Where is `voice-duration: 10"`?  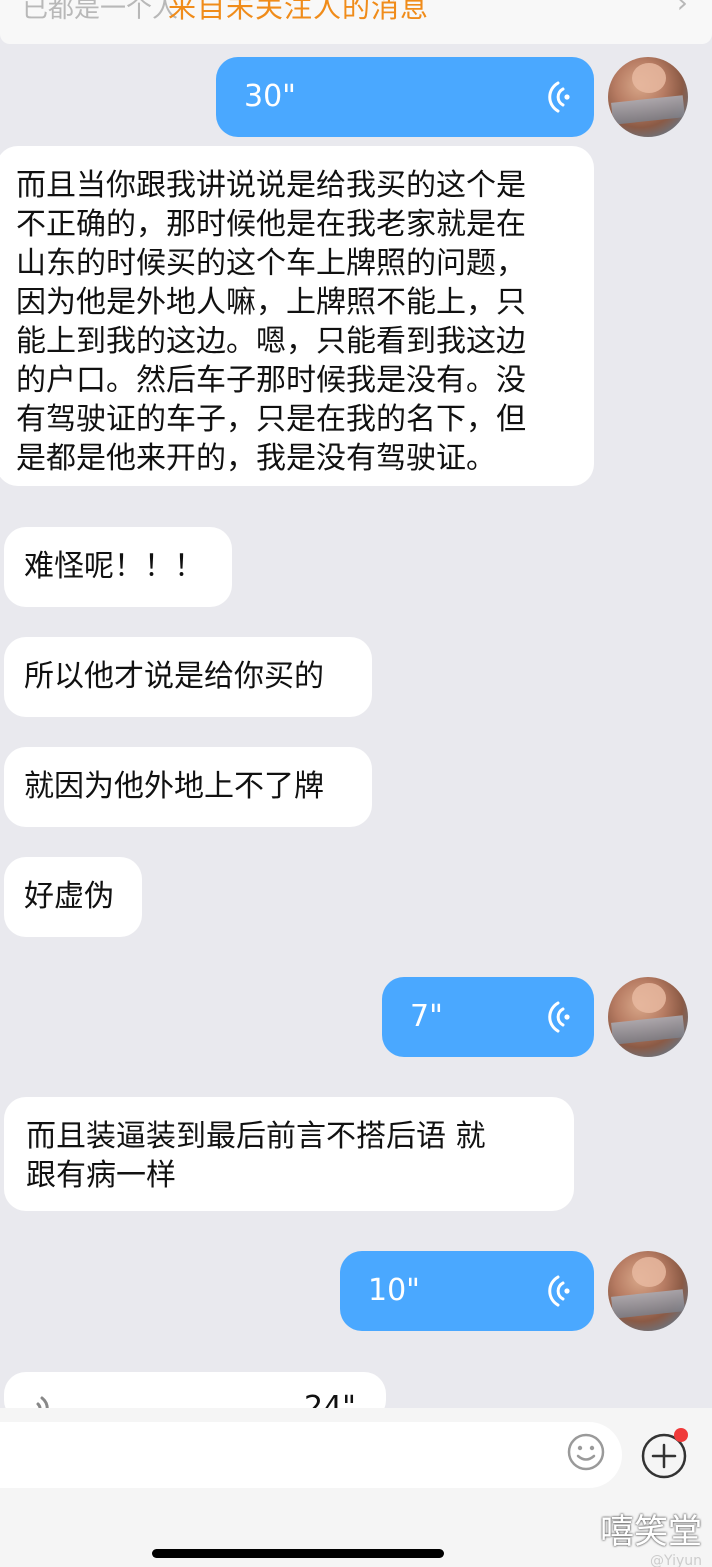
voice-duration: 10" is located at coordinates (394, 1290).